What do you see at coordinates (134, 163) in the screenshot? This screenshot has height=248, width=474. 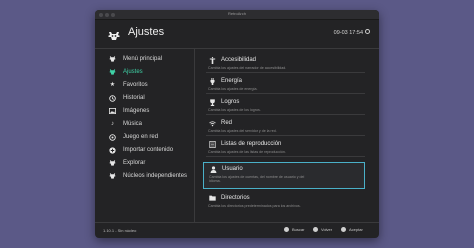 I see `sidebar-item-label: Explorar` at bounding box center [134, 163].